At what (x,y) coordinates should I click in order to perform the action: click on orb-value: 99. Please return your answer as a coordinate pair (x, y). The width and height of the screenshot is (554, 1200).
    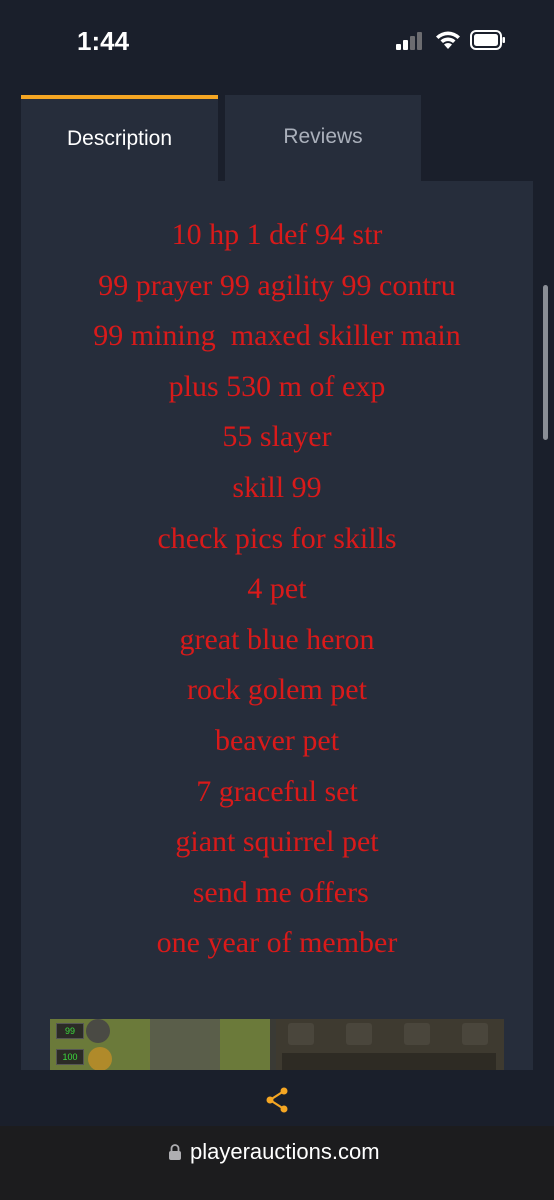
    Looking at the image, I should click on (69, 1031).